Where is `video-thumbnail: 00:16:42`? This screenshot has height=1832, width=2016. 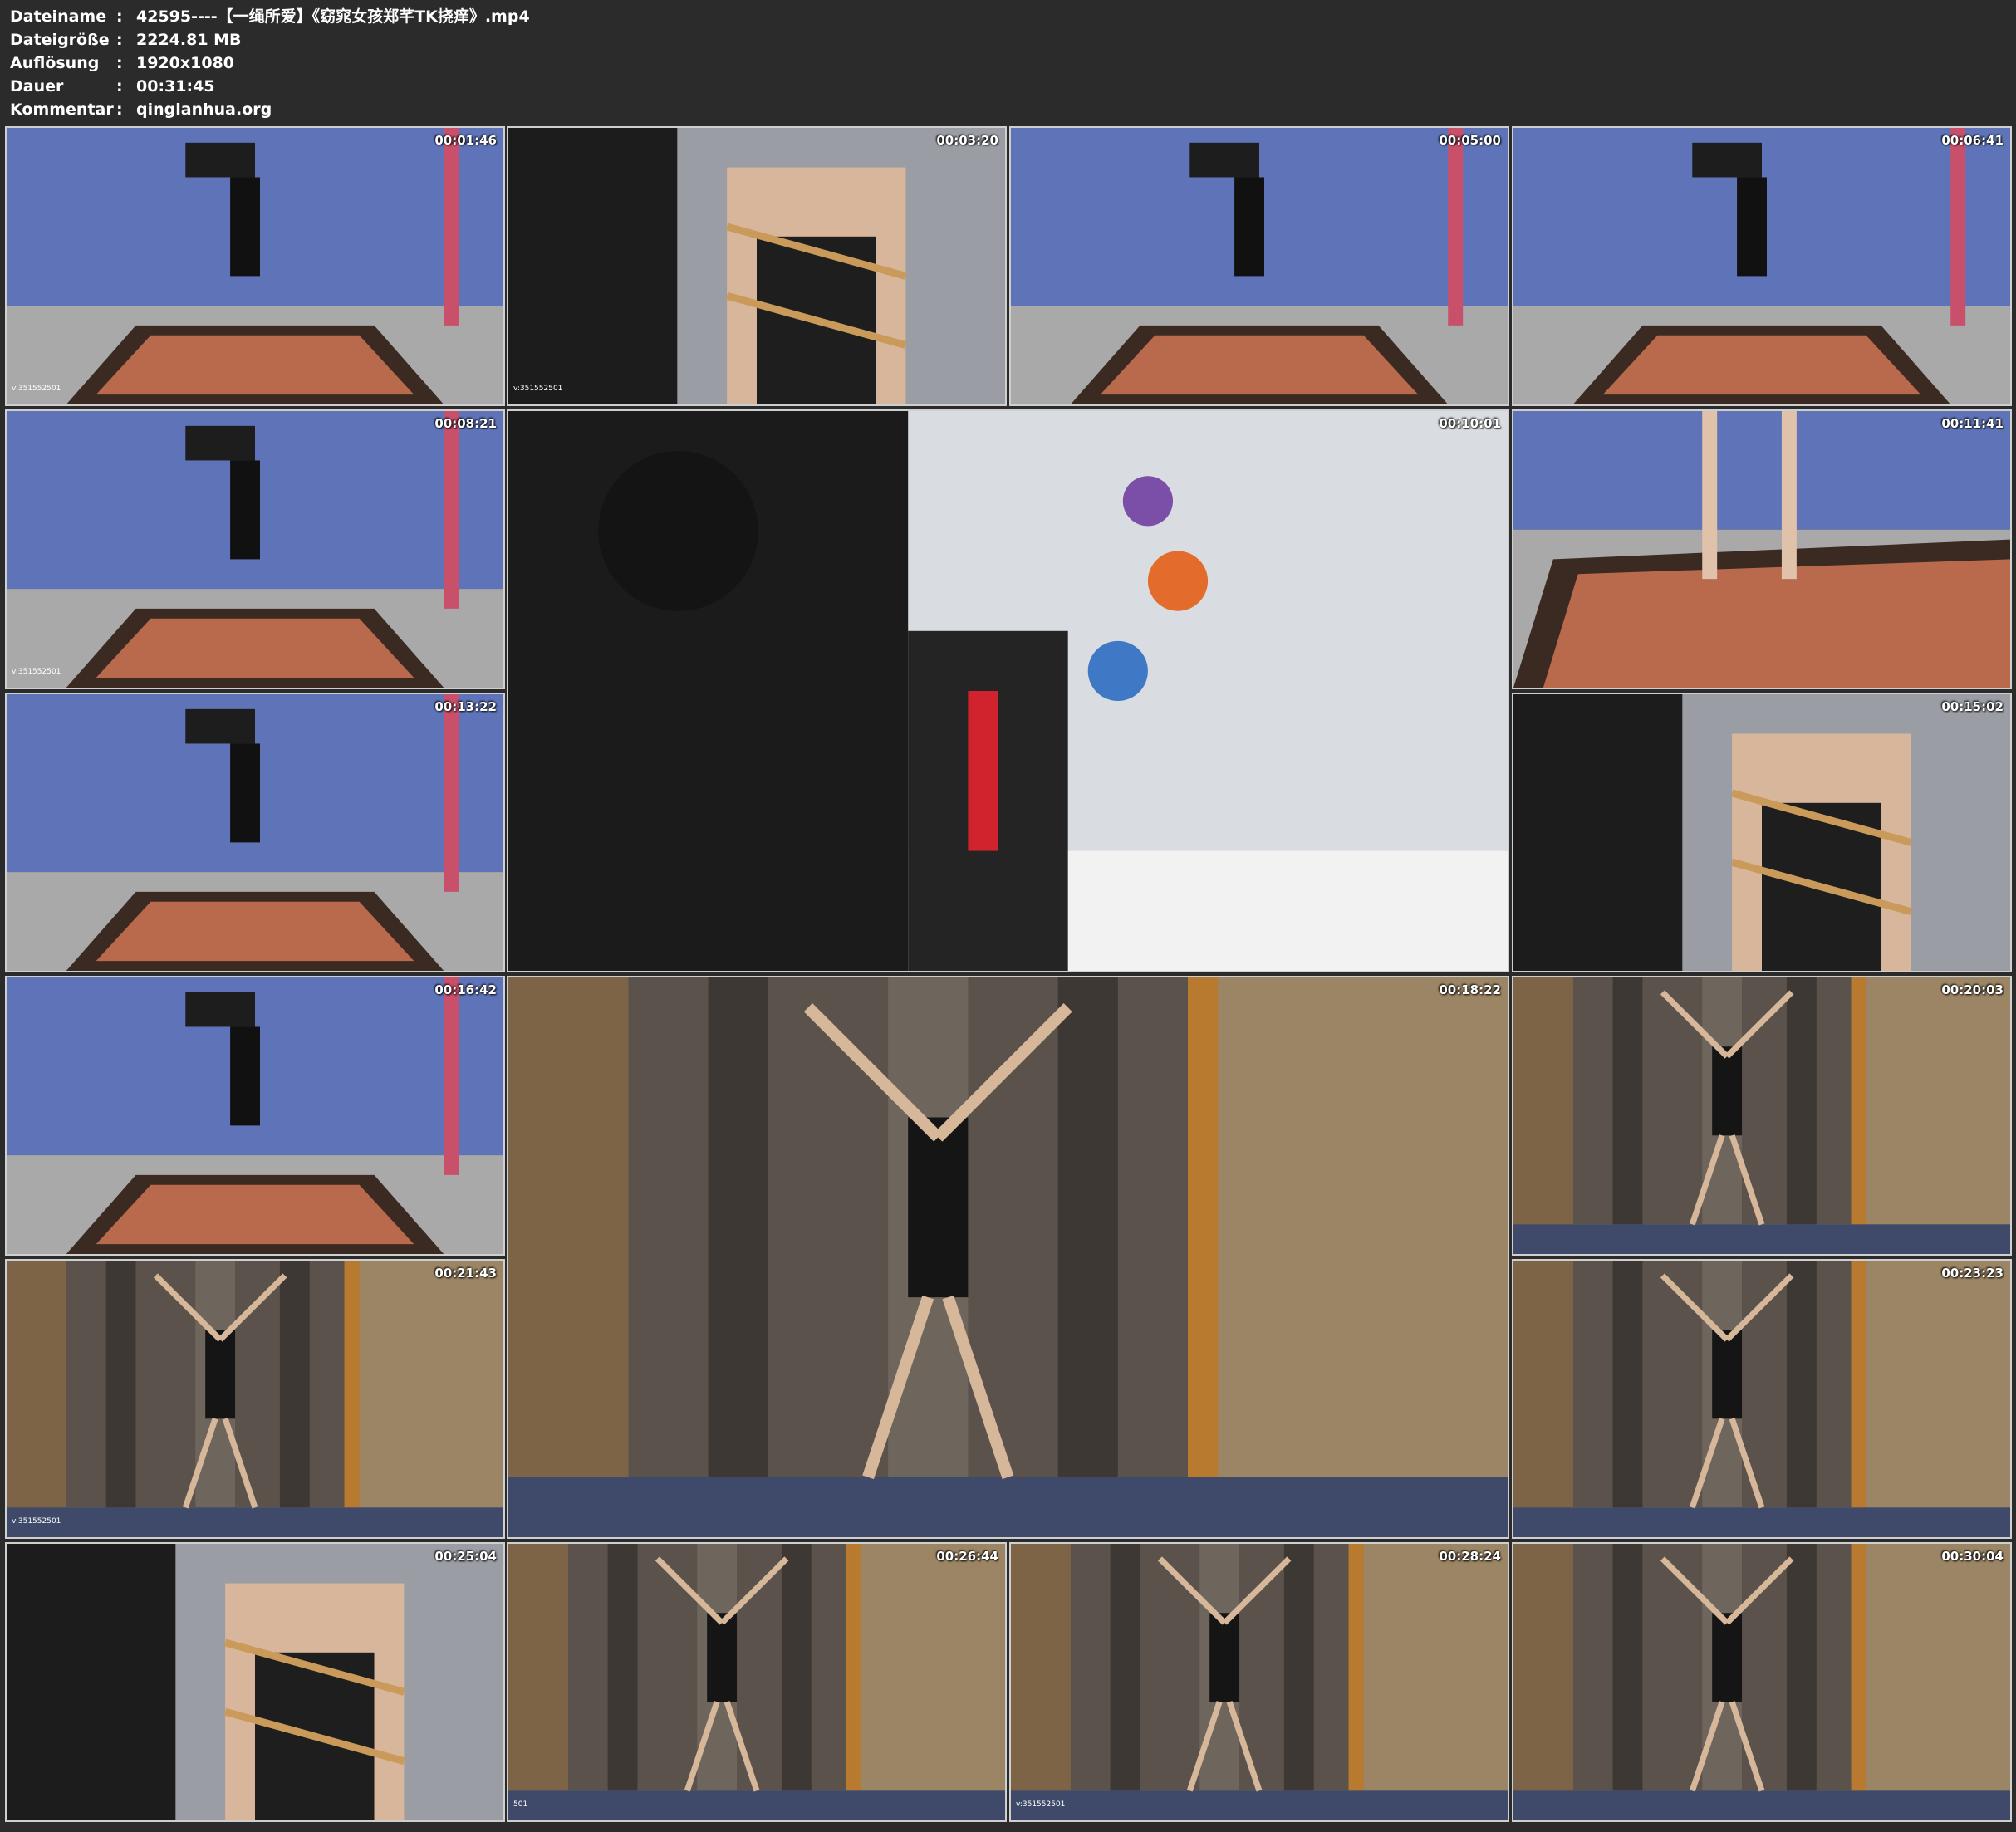
video-thumbnail: 00:16:42 is located at coordinates (255, 1116).